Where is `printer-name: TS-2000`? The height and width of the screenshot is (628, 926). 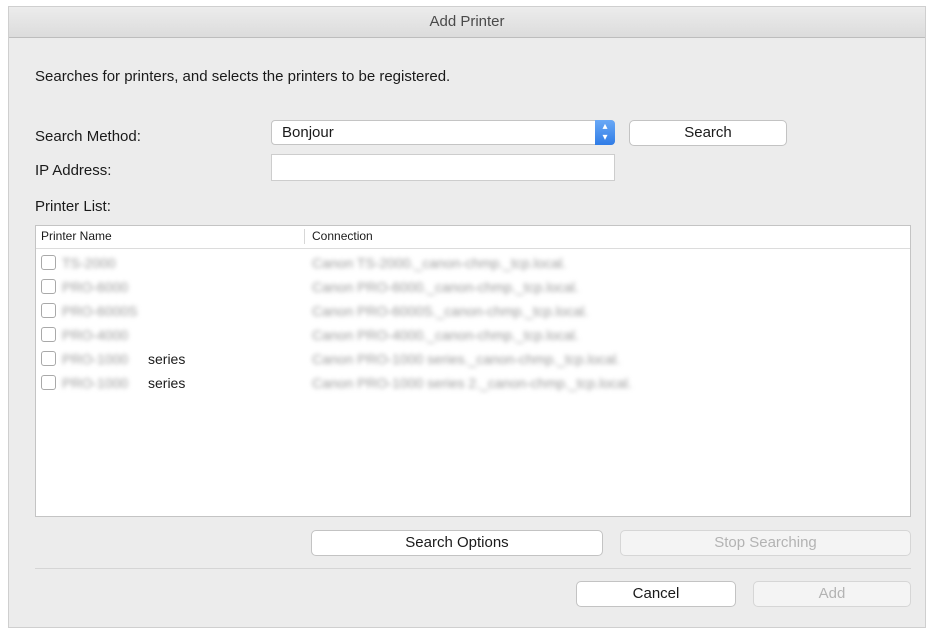
printer-name: TS-2000 is located at coordinates (89, 263).